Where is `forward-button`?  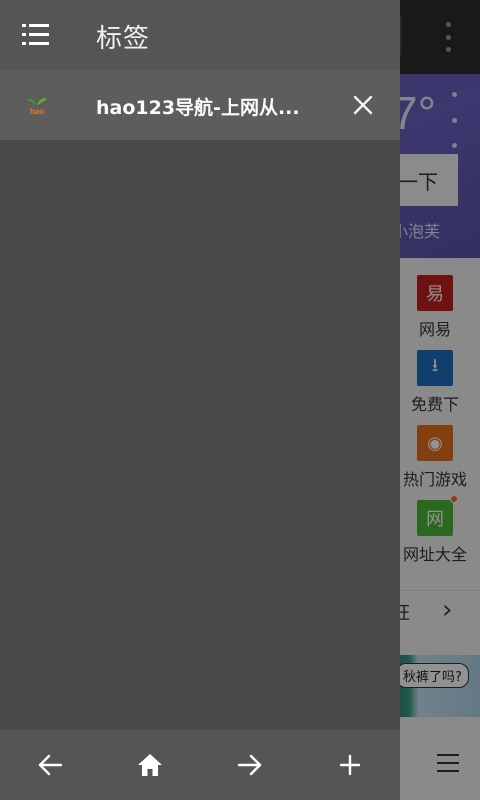 forward-button is located at coordinates (250, 765).